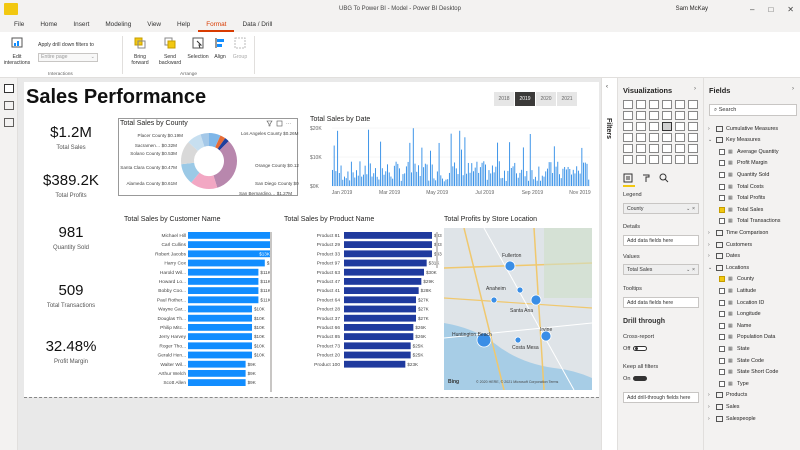 Image resolution: width=800 pixels, height=450 pixels. I want to click on year-2021-button: 2021, so click(567, 99).